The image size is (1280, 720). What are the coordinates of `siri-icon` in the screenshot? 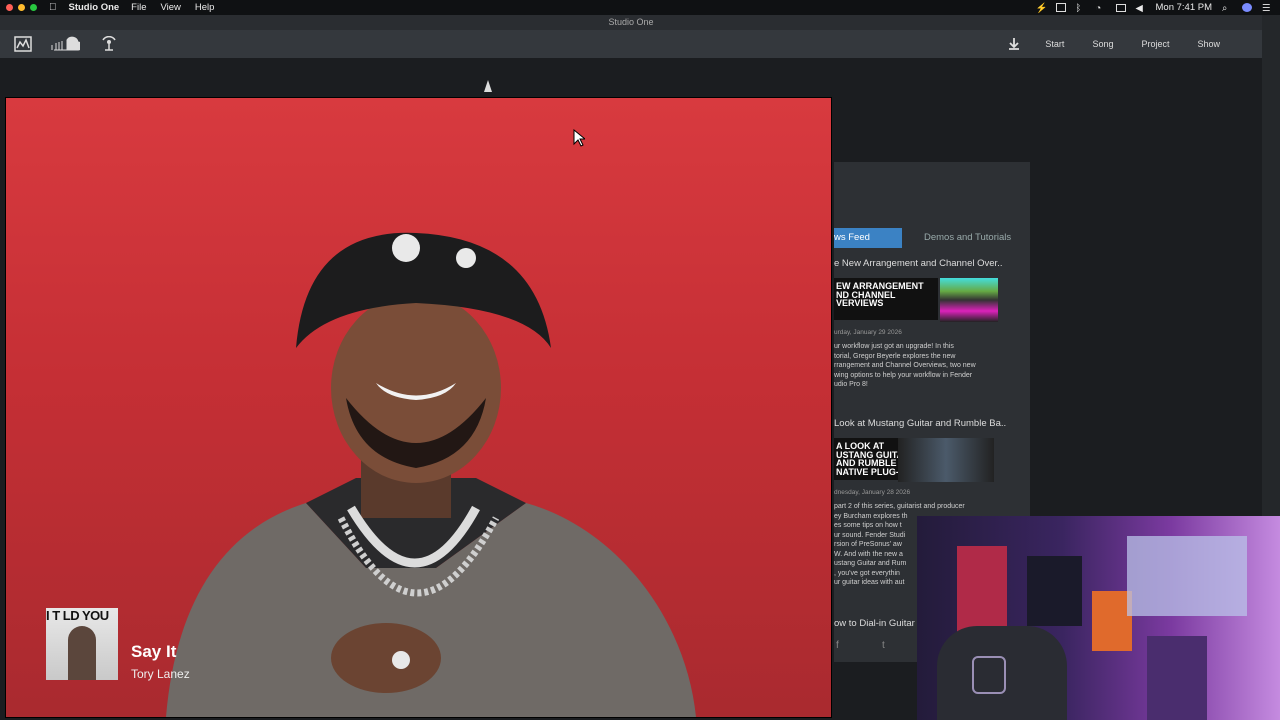 It's located at (1247, 7).